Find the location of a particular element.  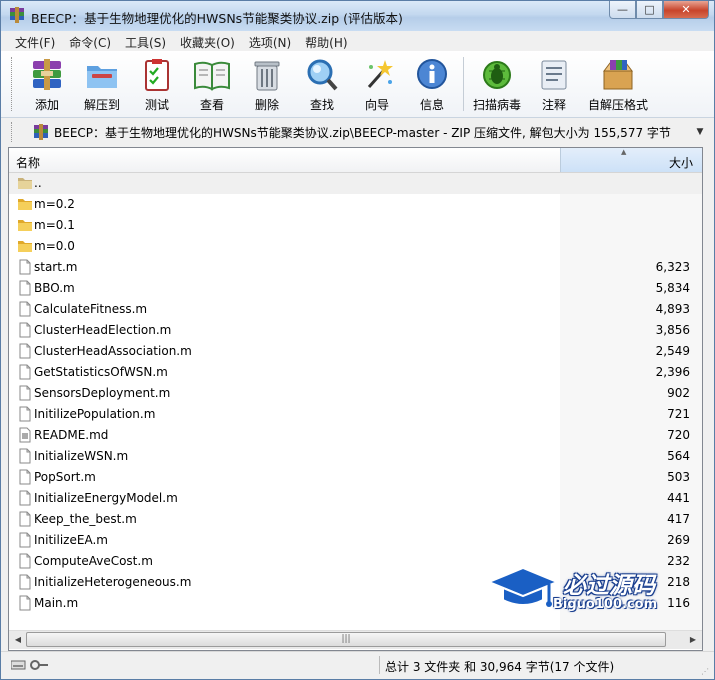

comment-label: 注释 is located at coordinates (553, 105).